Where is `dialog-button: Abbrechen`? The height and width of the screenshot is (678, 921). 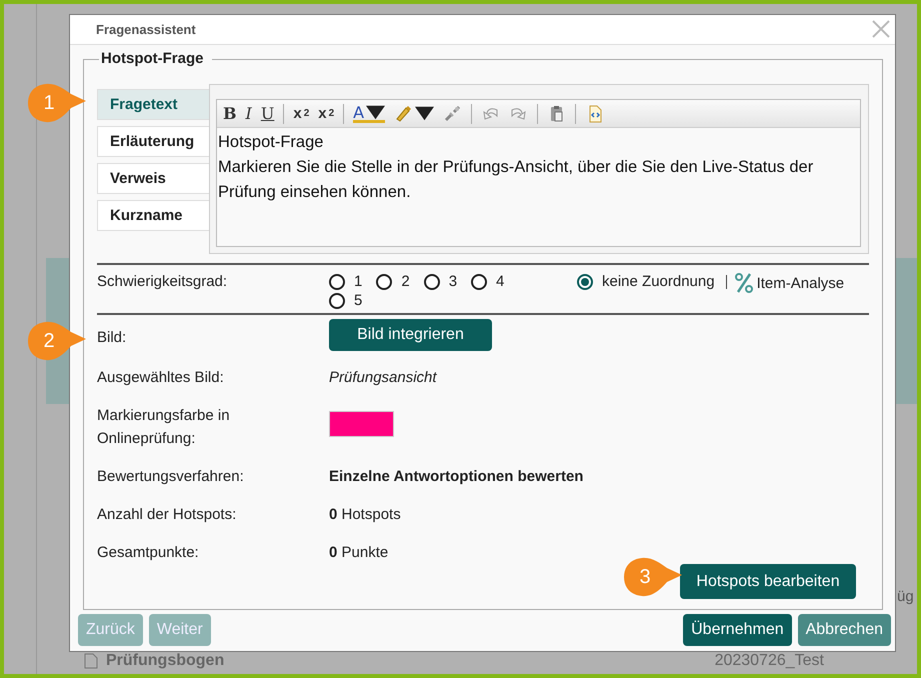
dialog-button: Abbrechen is located at coordinates (844, 630).